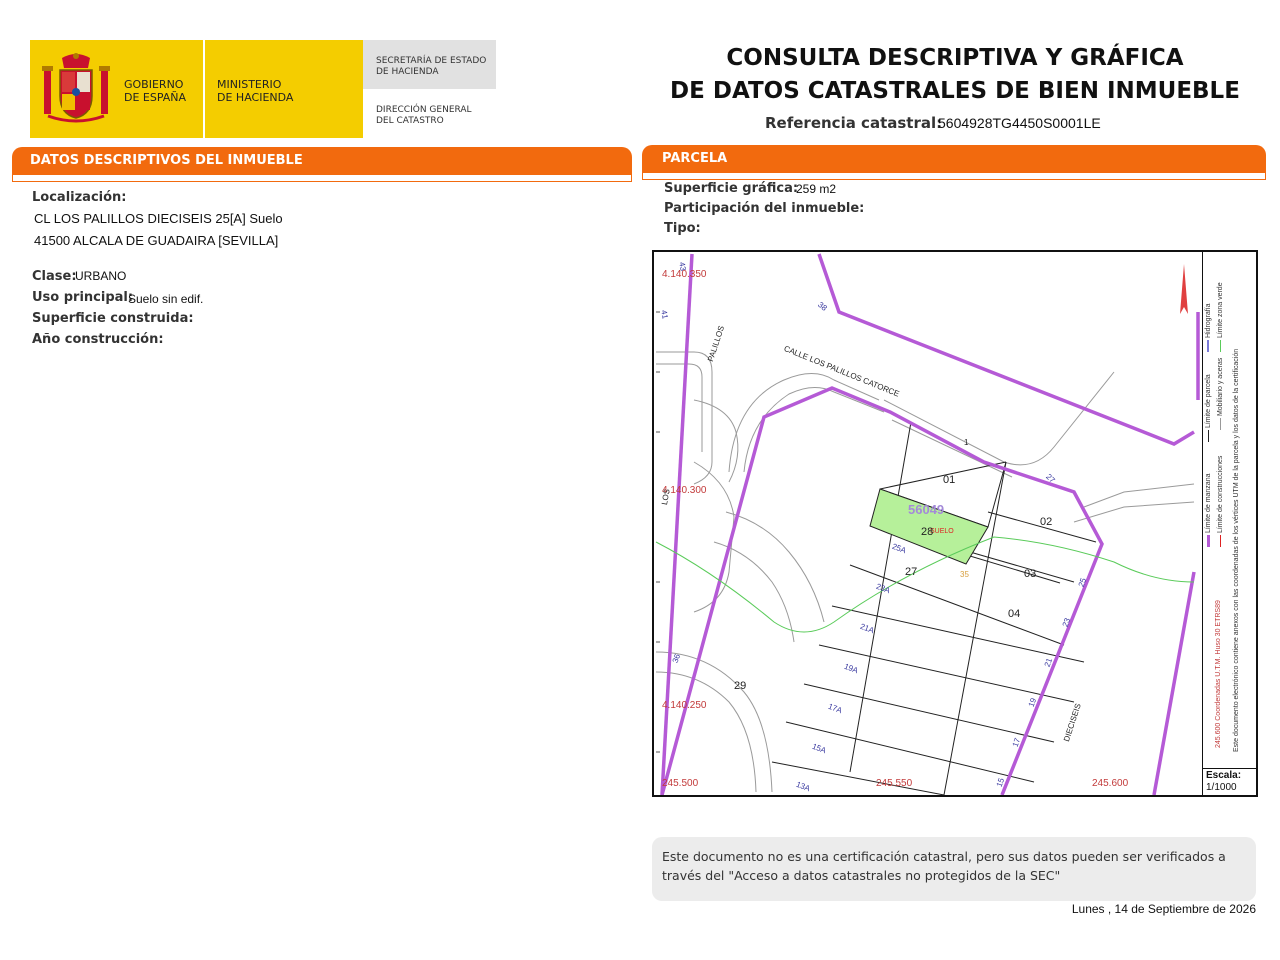  What do you see at coordinates (98, 339) in the screenshot?
I see `anio-label: Año construcción:` at bounding box center [98, 339].